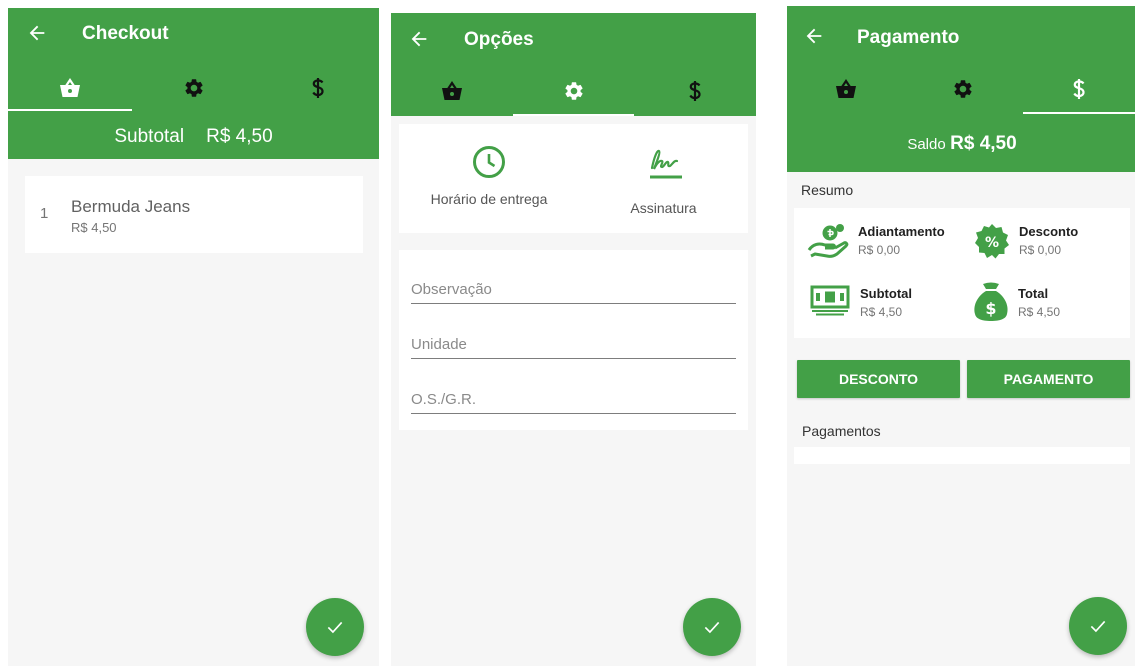 The image size is (1135, 666). What do you see at coordinates (827, 190) in the screenshot?
I see `summary-title: Resumo` at bounding box center [827, 190].